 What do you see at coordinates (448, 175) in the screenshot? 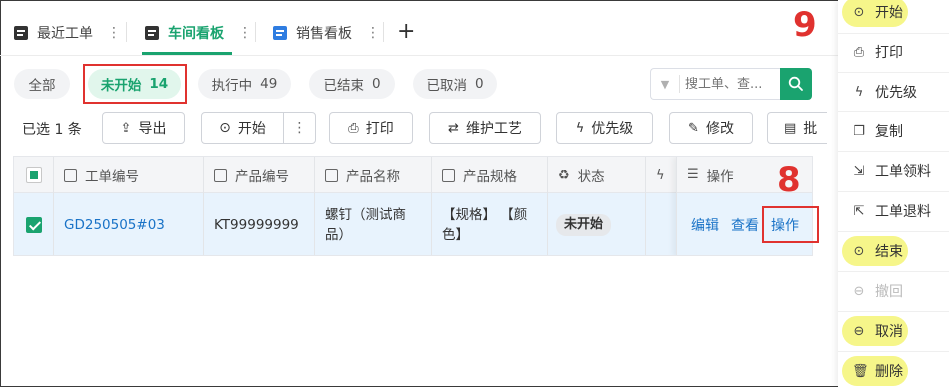
I see `hash-icon` at bounding box center [448, 175].